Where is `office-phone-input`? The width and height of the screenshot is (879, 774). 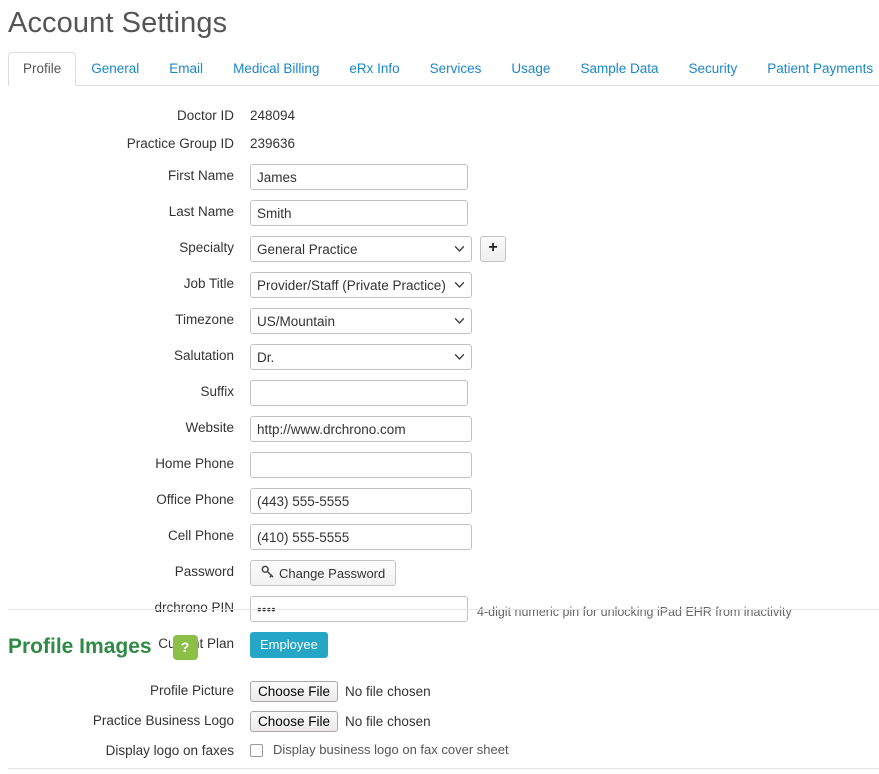
office-phone-input is located at coordinates (361, 501).